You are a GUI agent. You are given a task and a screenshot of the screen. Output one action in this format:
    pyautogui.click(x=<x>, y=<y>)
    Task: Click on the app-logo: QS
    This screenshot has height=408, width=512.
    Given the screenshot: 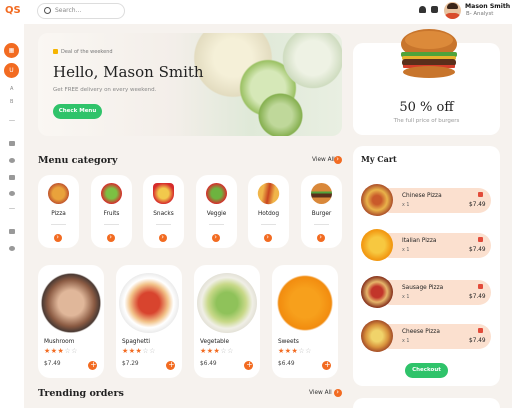 What is the action you would take?
    pyautogui.click(x=13, y=10)
    